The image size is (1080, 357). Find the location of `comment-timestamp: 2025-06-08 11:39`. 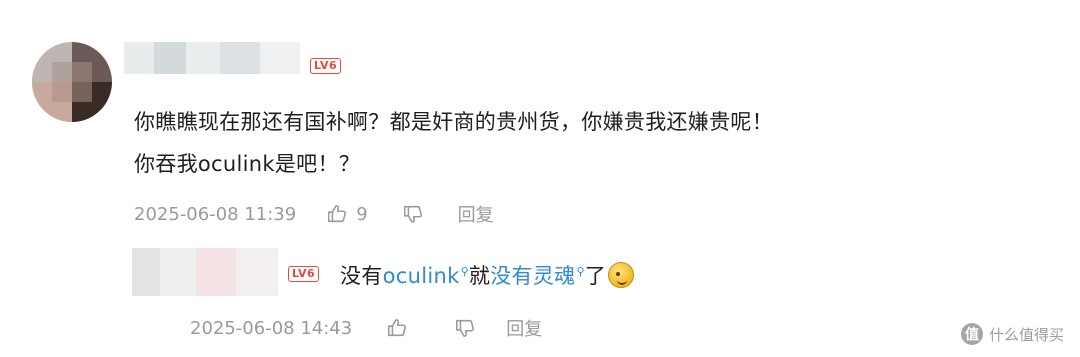

comment-timestamp: 2025-06-08 11:39 is located at coordinates (215, 214).